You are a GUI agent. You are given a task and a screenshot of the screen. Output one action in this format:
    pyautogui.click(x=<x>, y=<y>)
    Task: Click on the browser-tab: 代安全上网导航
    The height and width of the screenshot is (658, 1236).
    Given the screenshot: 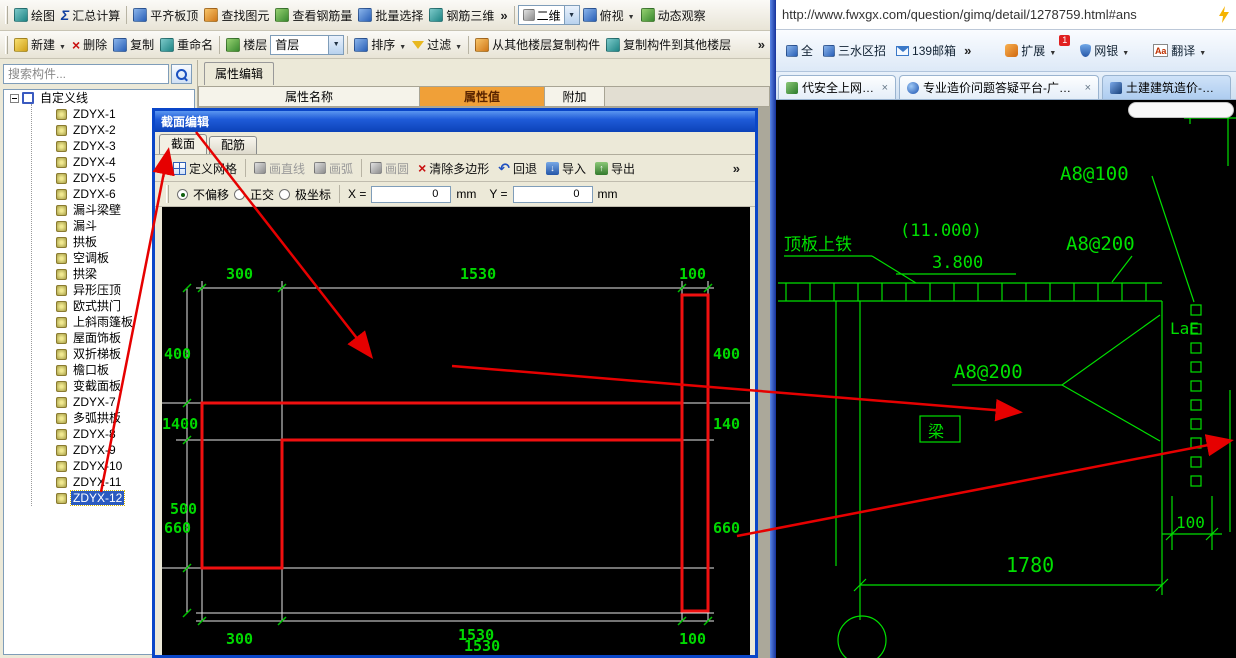 What is the action you would take?
    pyautogui.click(x=837, y=87)
    